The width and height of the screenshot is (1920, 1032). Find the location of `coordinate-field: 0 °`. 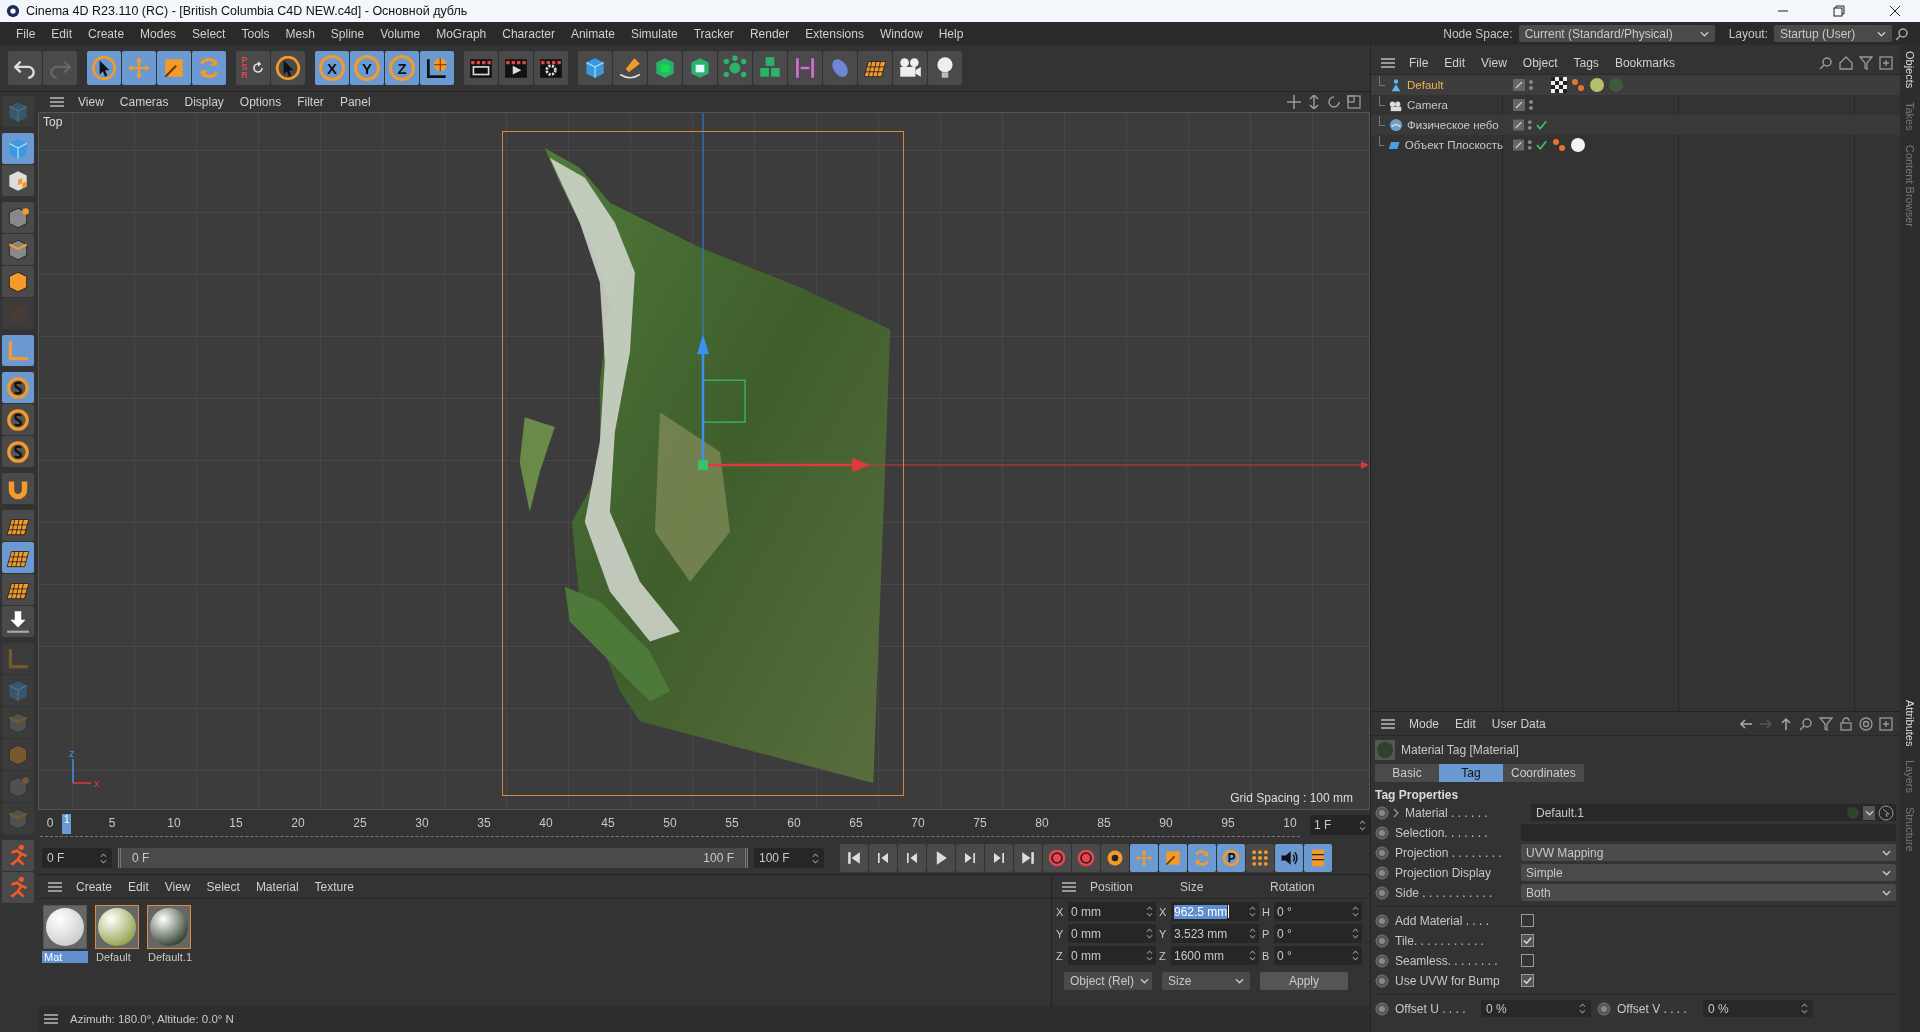

coordinate-field: 0 ° is located at coordinates (1318, 911).